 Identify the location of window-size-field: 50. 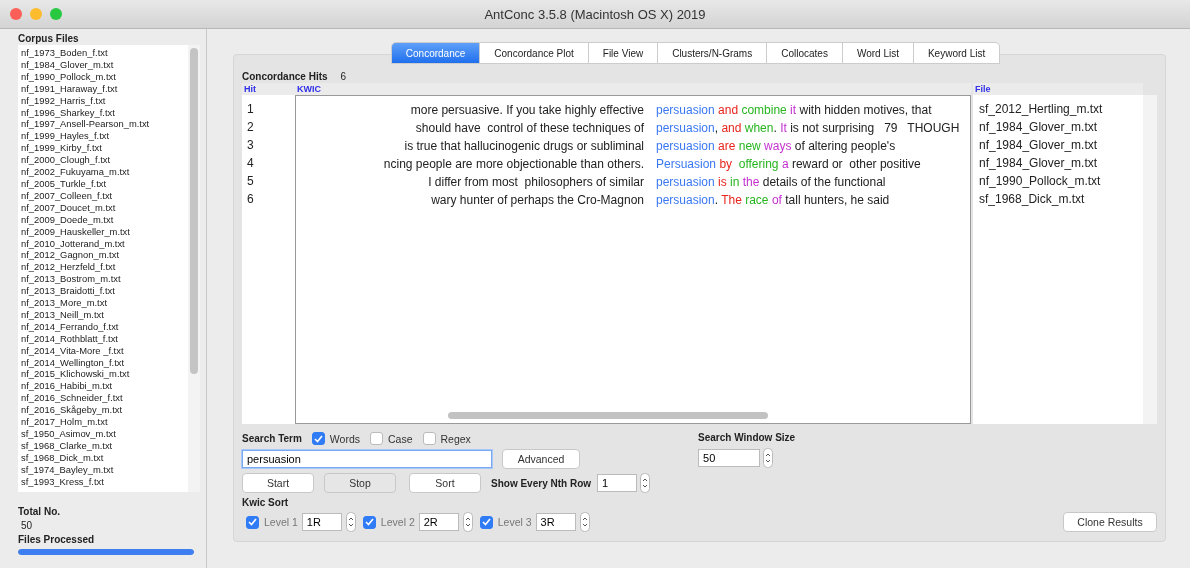
(729, 458).